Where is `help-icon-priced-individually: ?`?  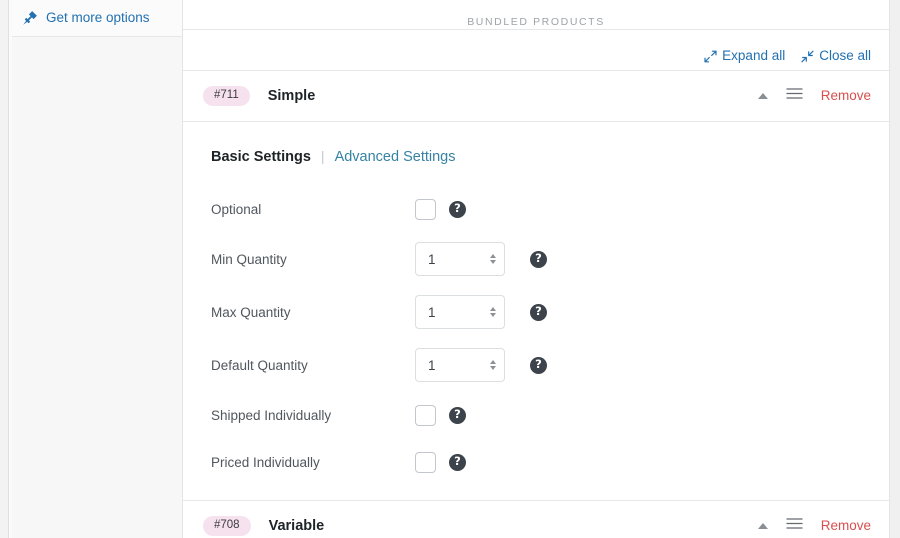
help-icon-priced-individually: ? is located at coordinates (457, 462).